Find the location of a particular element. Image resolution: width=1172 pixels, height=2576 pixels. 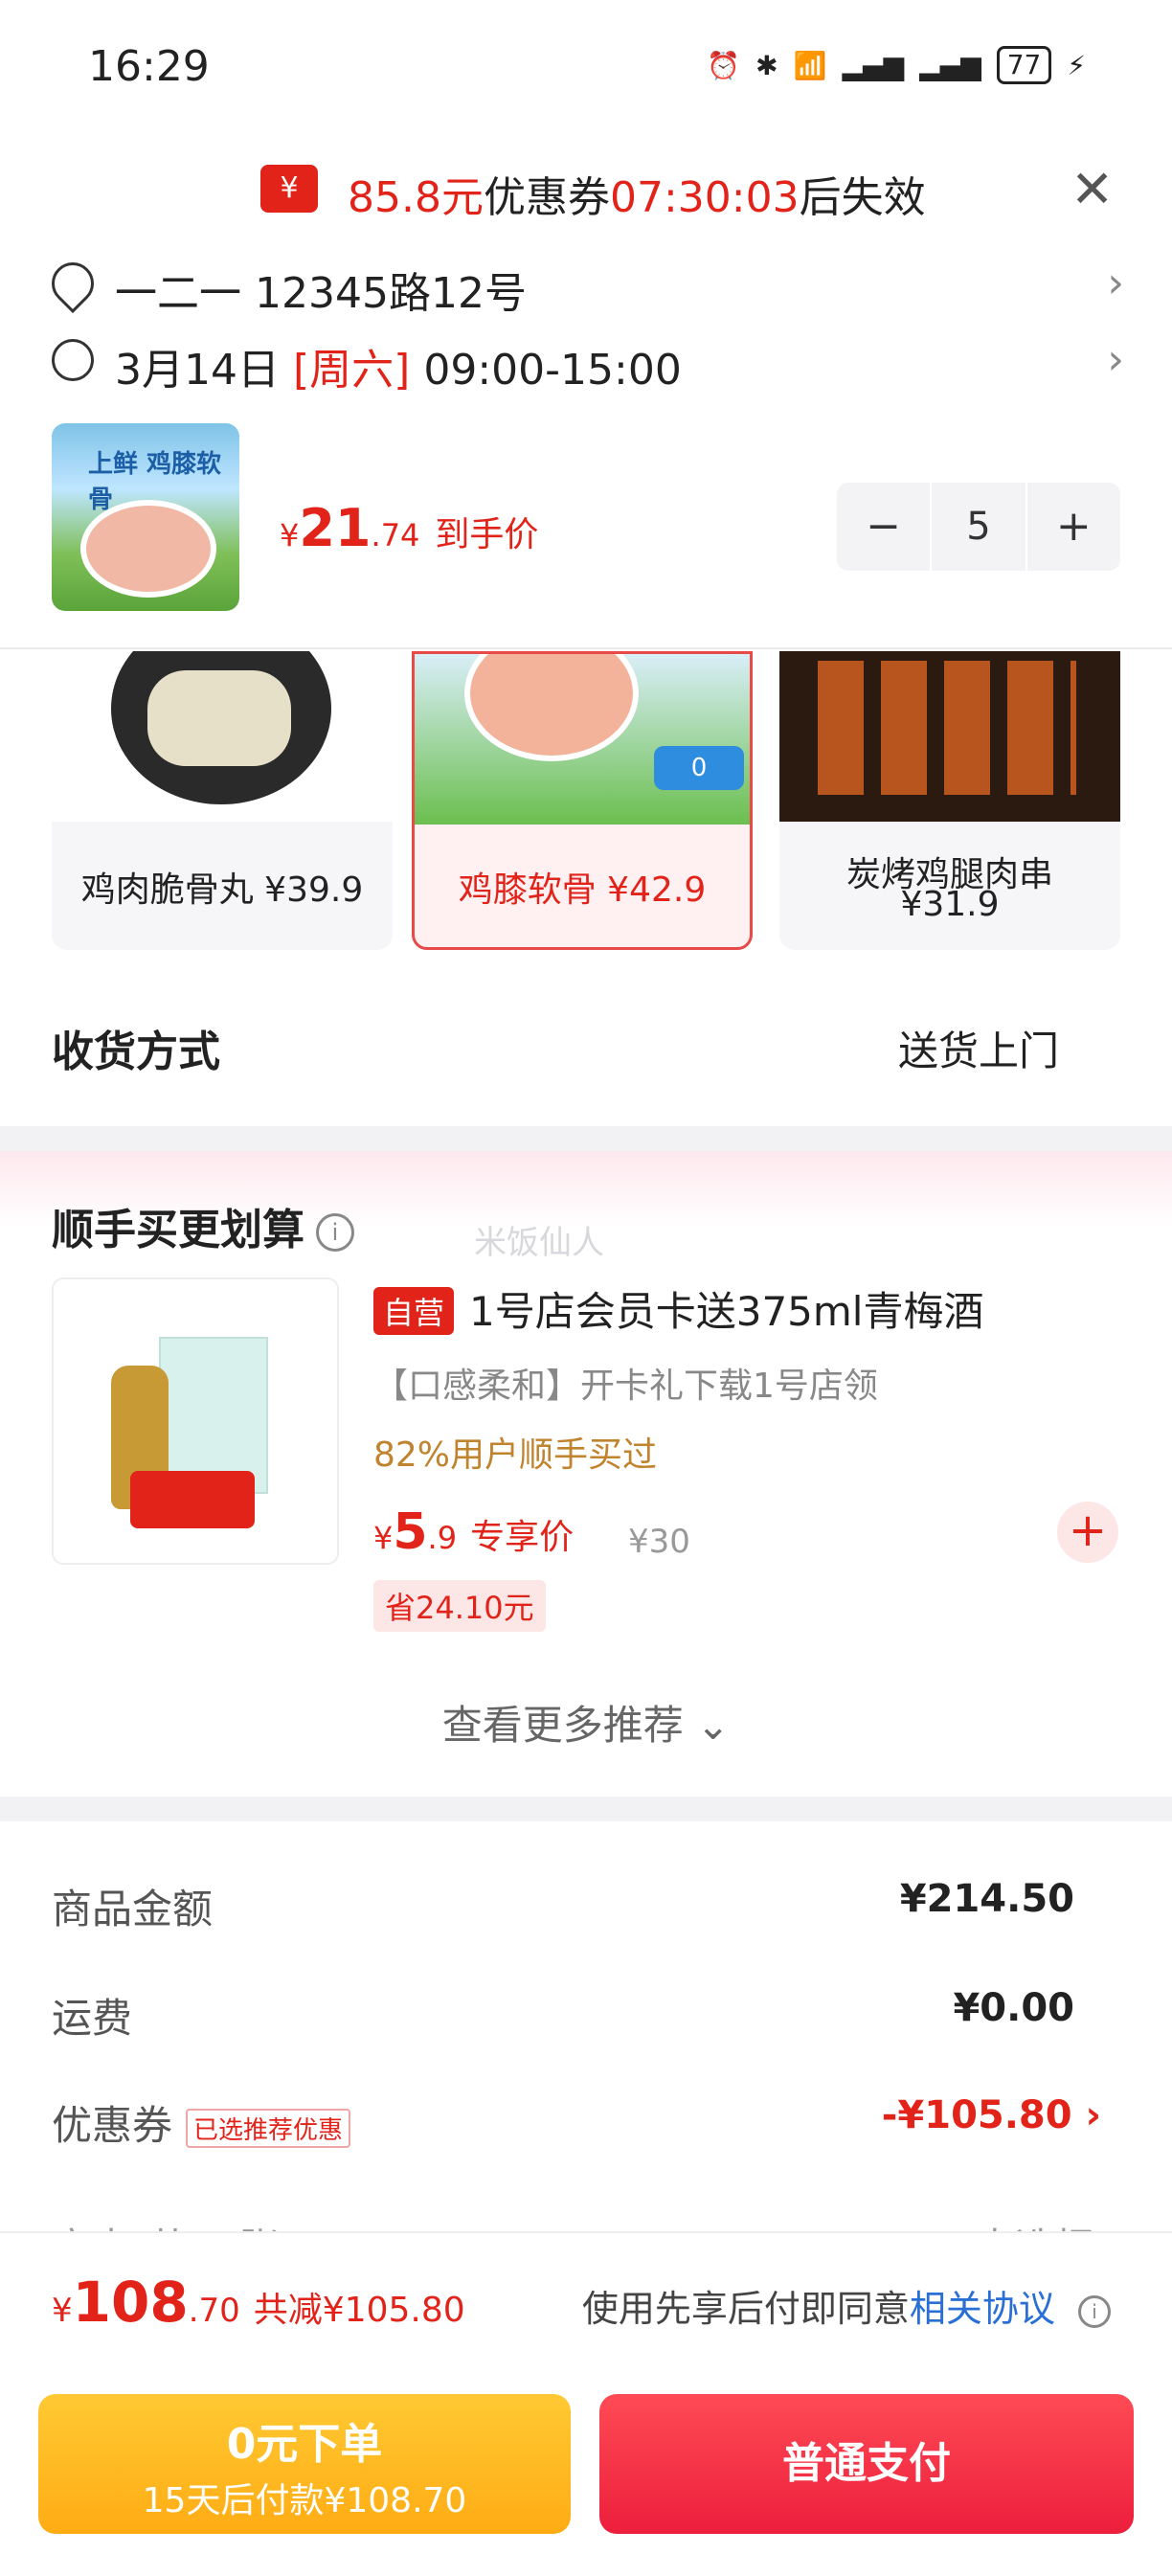

price-decimal: .70 is located at coordinates (214, 2311).